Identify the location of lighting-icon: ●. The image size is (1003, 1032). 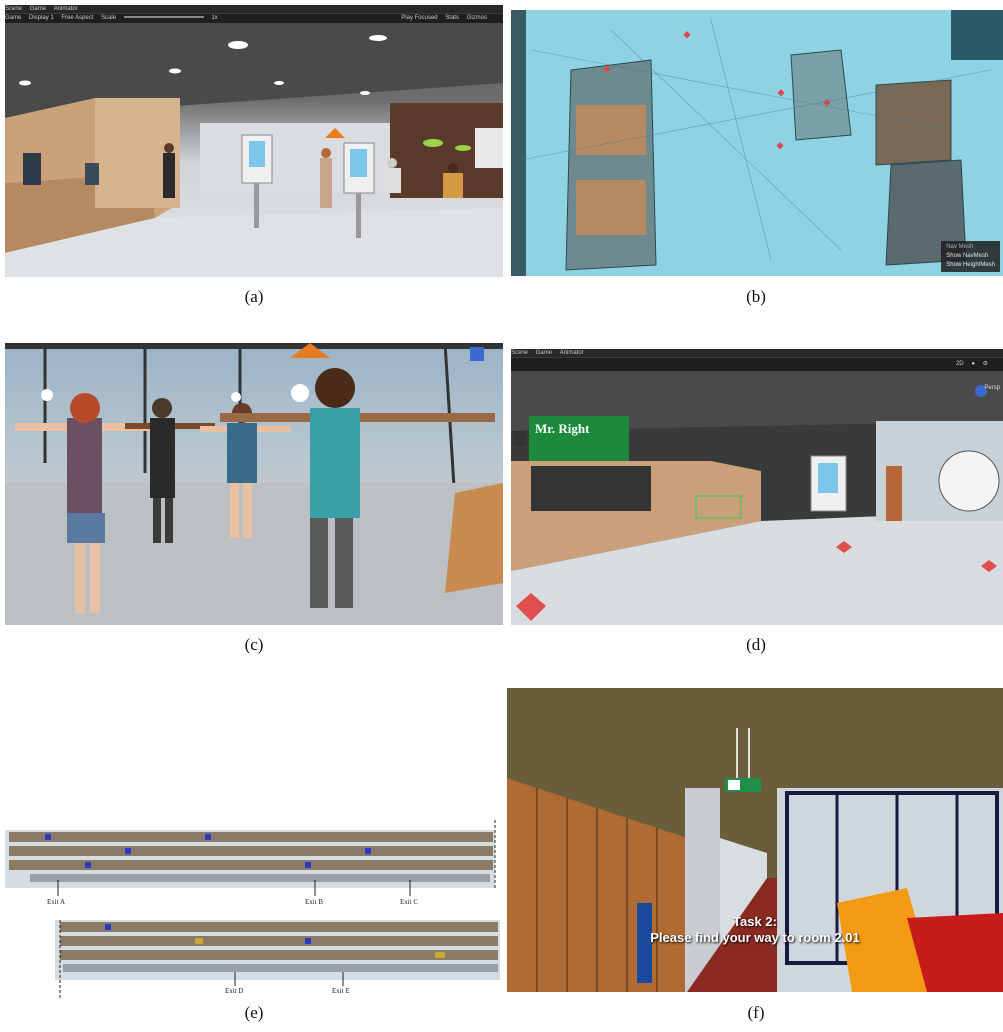
(973, 364).